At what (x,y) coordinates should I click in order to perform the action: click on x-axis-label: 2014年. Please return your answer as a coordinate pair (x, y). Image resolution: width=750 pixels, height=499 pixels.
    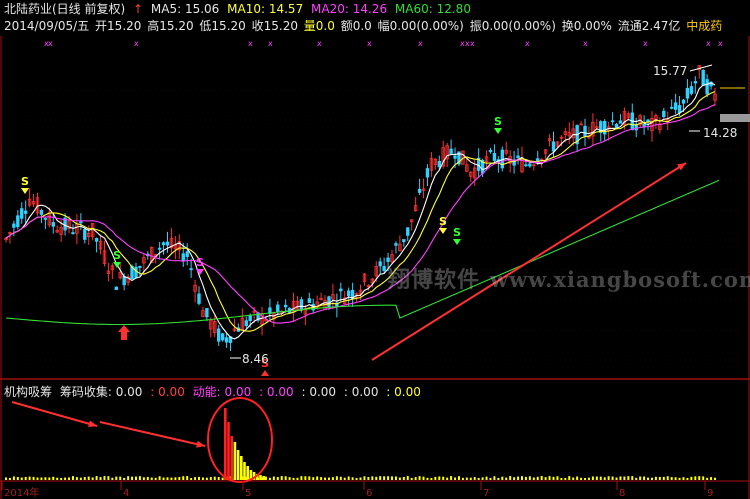
    Looking at the image, I should click on (21, 492).